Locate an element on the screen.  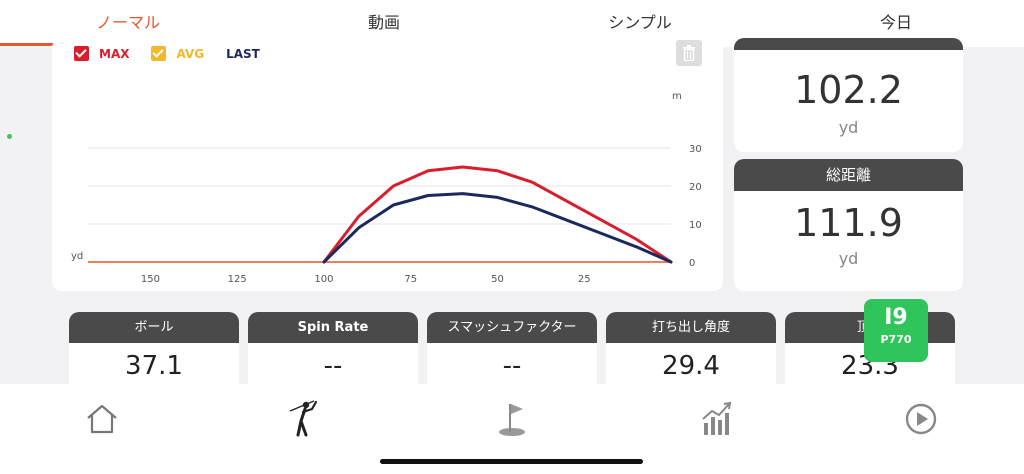
x-unit-label: yd is located at coordinates (77, 256).